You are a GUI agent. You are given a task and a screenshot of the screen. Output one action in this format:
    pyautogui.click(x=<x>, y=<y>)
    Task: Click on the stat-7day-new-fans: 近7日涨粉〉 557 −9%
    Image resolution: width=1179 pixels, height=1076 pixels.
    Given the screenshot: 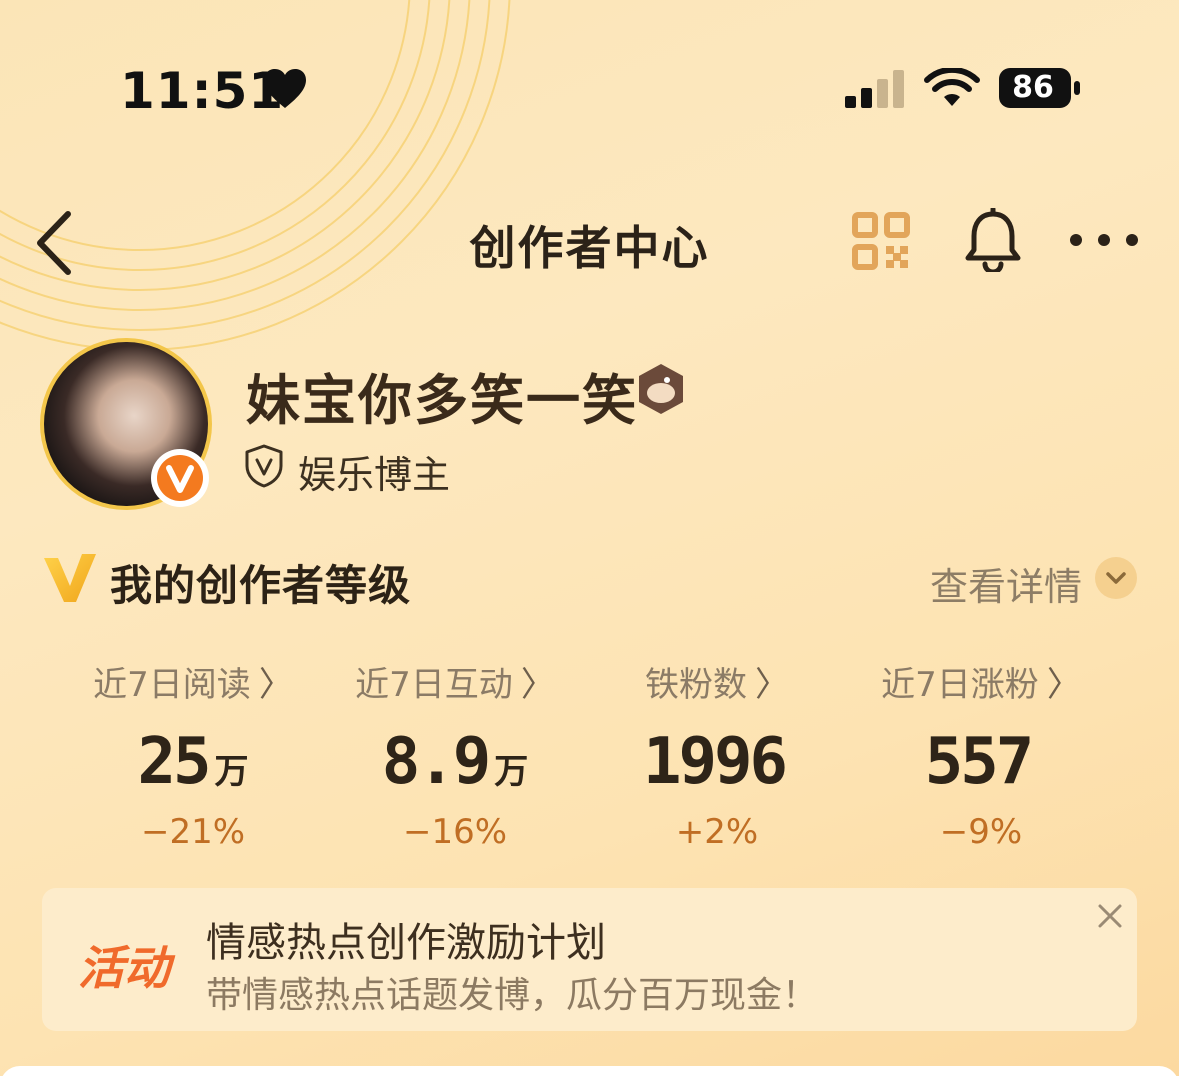 What is the action you would take?
    pyautogui.click(x=981, y=756)
    